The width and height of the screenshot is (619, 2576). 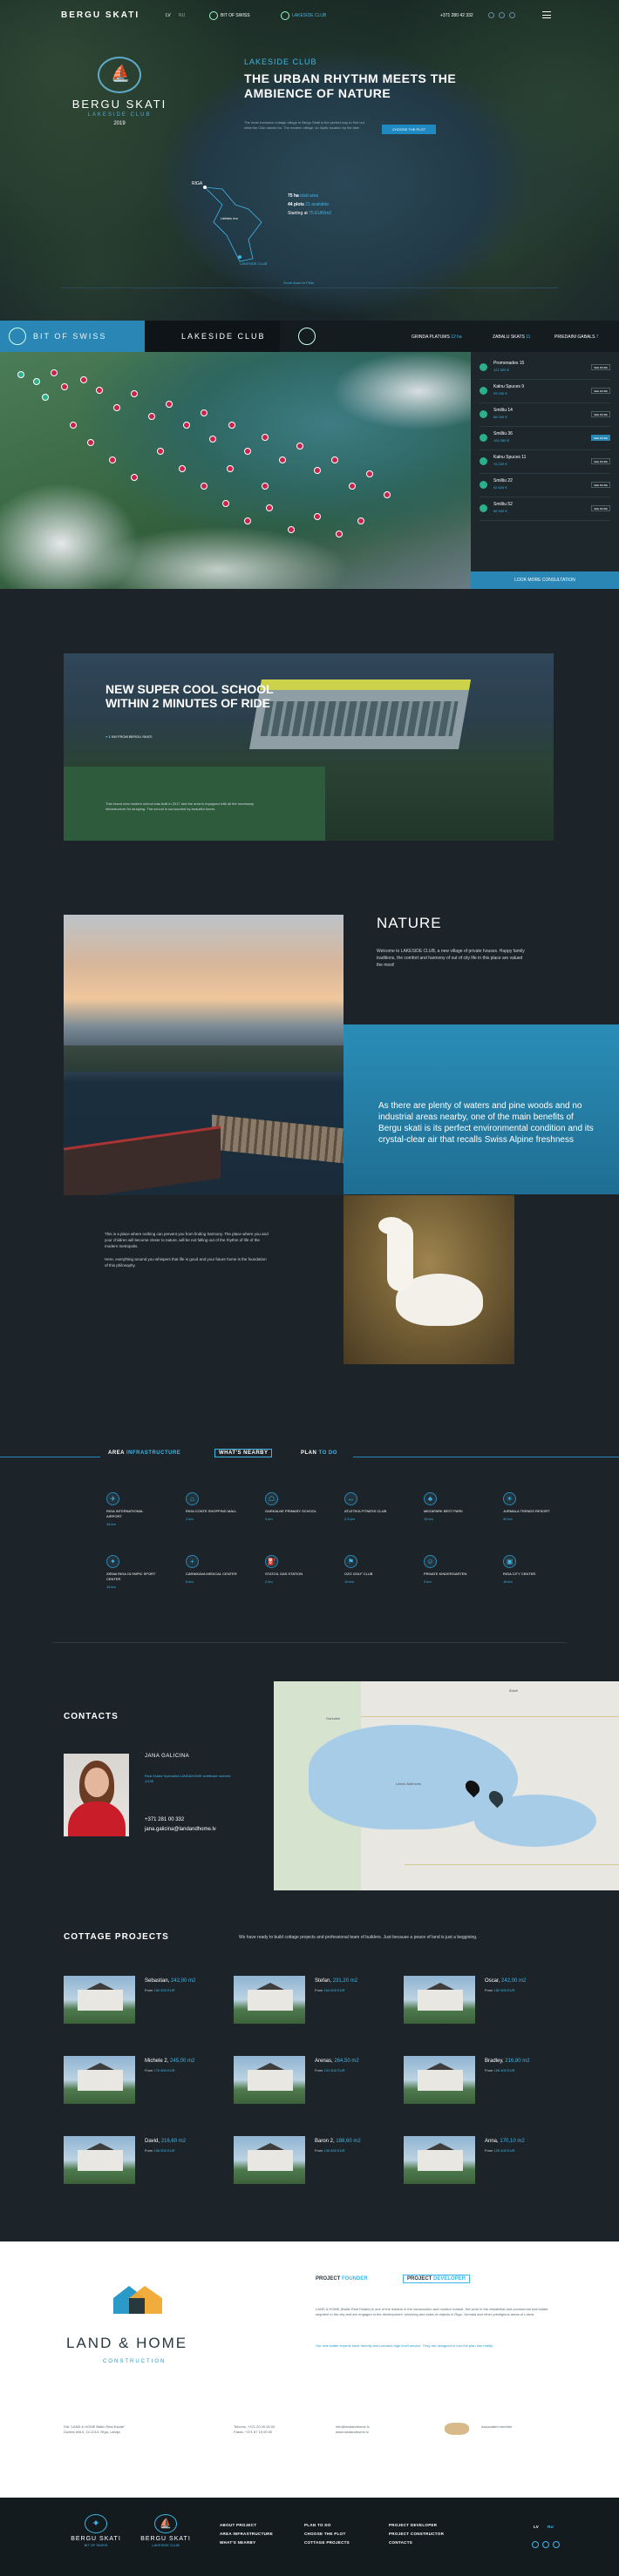 I want to click on plot-row: Smilšu 52 85 300 € SEE MORE, so click(x=545, y=510).